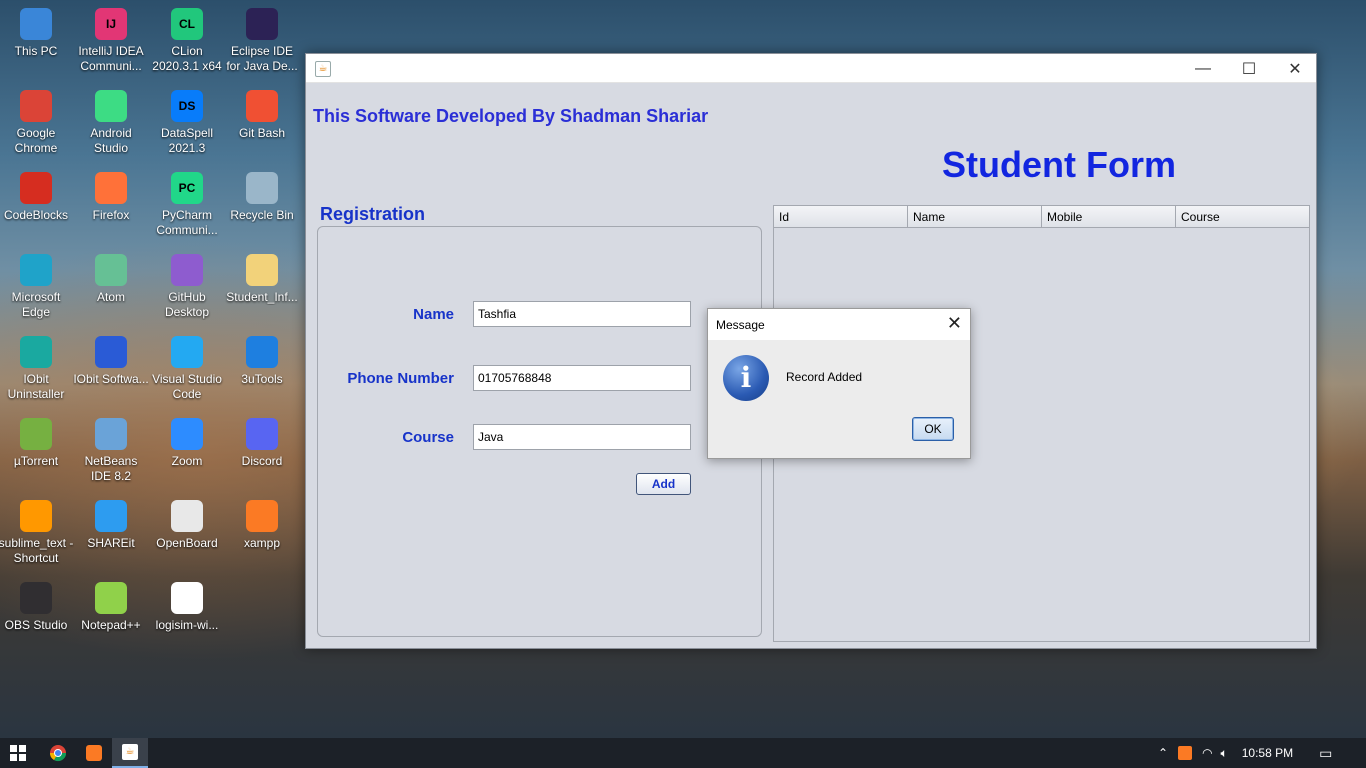 Image resolution: width=1366 pixels, height=768 pixels. I want to click on monitor-icon, so click(36, 24).